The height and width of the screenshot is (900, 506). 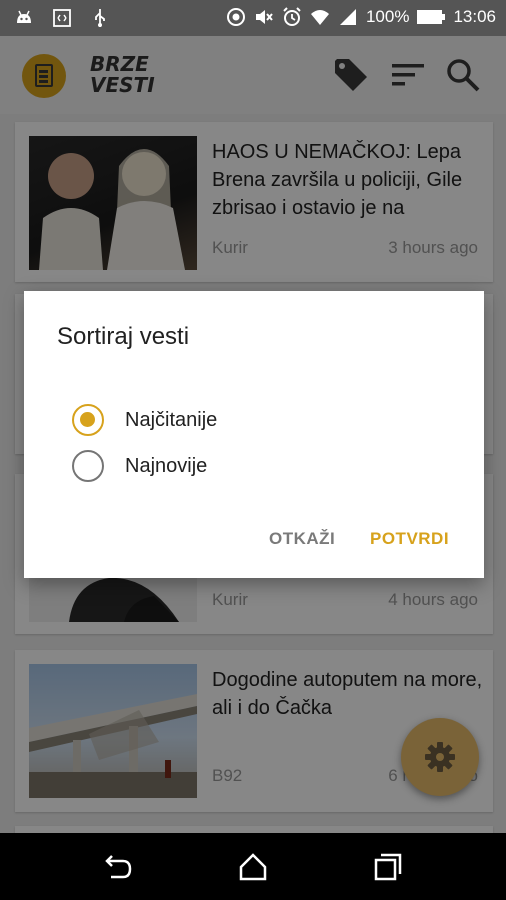 What do you see at coordinates (235, 17) in the screenshot?
I see `data-saver-icon` at bounding box center [235, 17].